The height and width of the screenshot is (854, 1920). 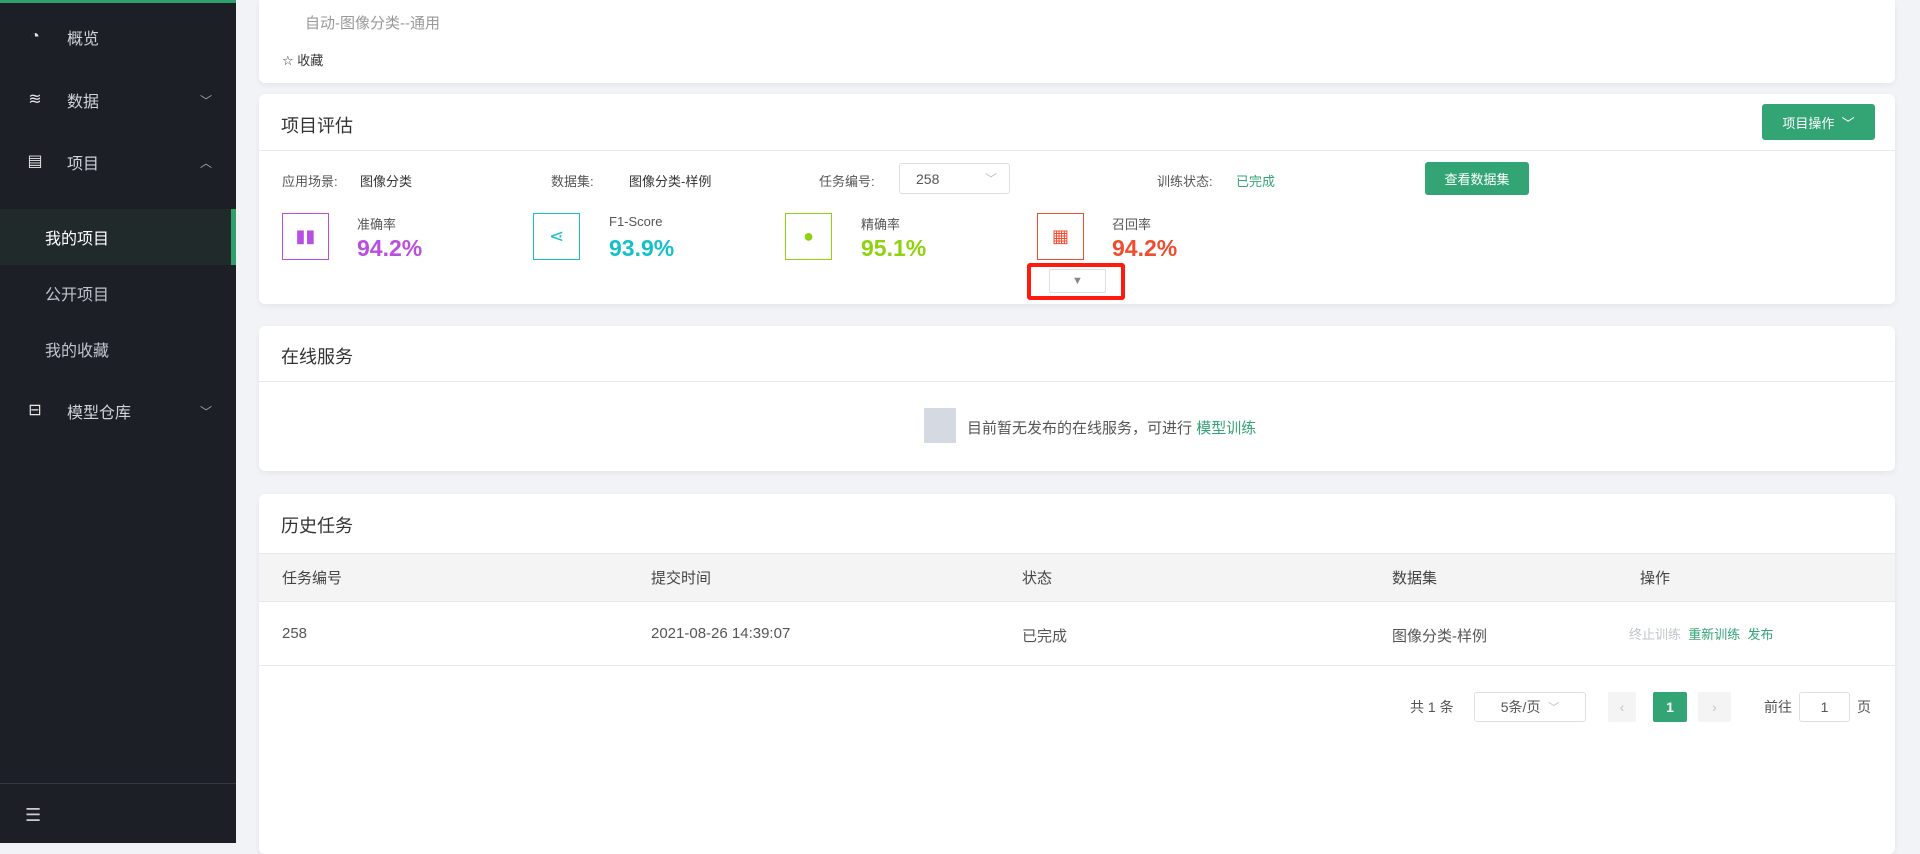 What do you see at coordinates (1432, 707) in the screenshot?
I see `pagination-total: 共 1 条` at bounding box center [1432, 707].